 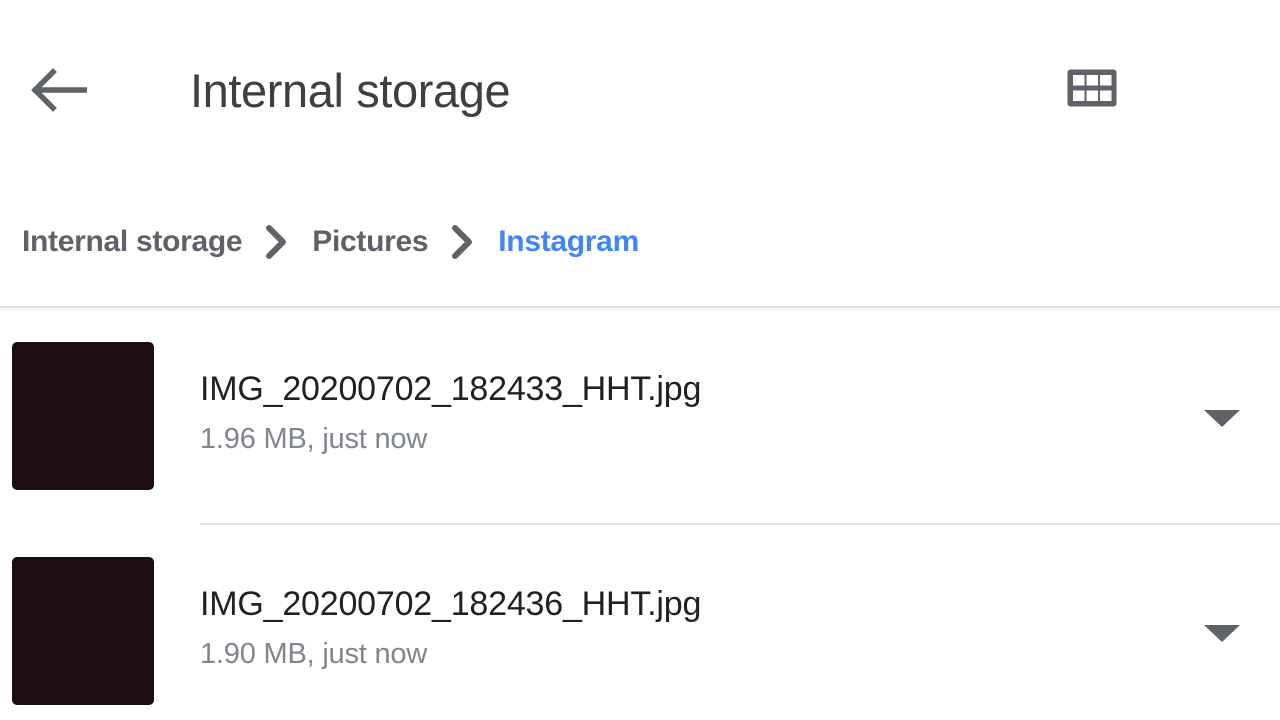 I want to click on page-title: Internal storage, so click(x=350, y=90).